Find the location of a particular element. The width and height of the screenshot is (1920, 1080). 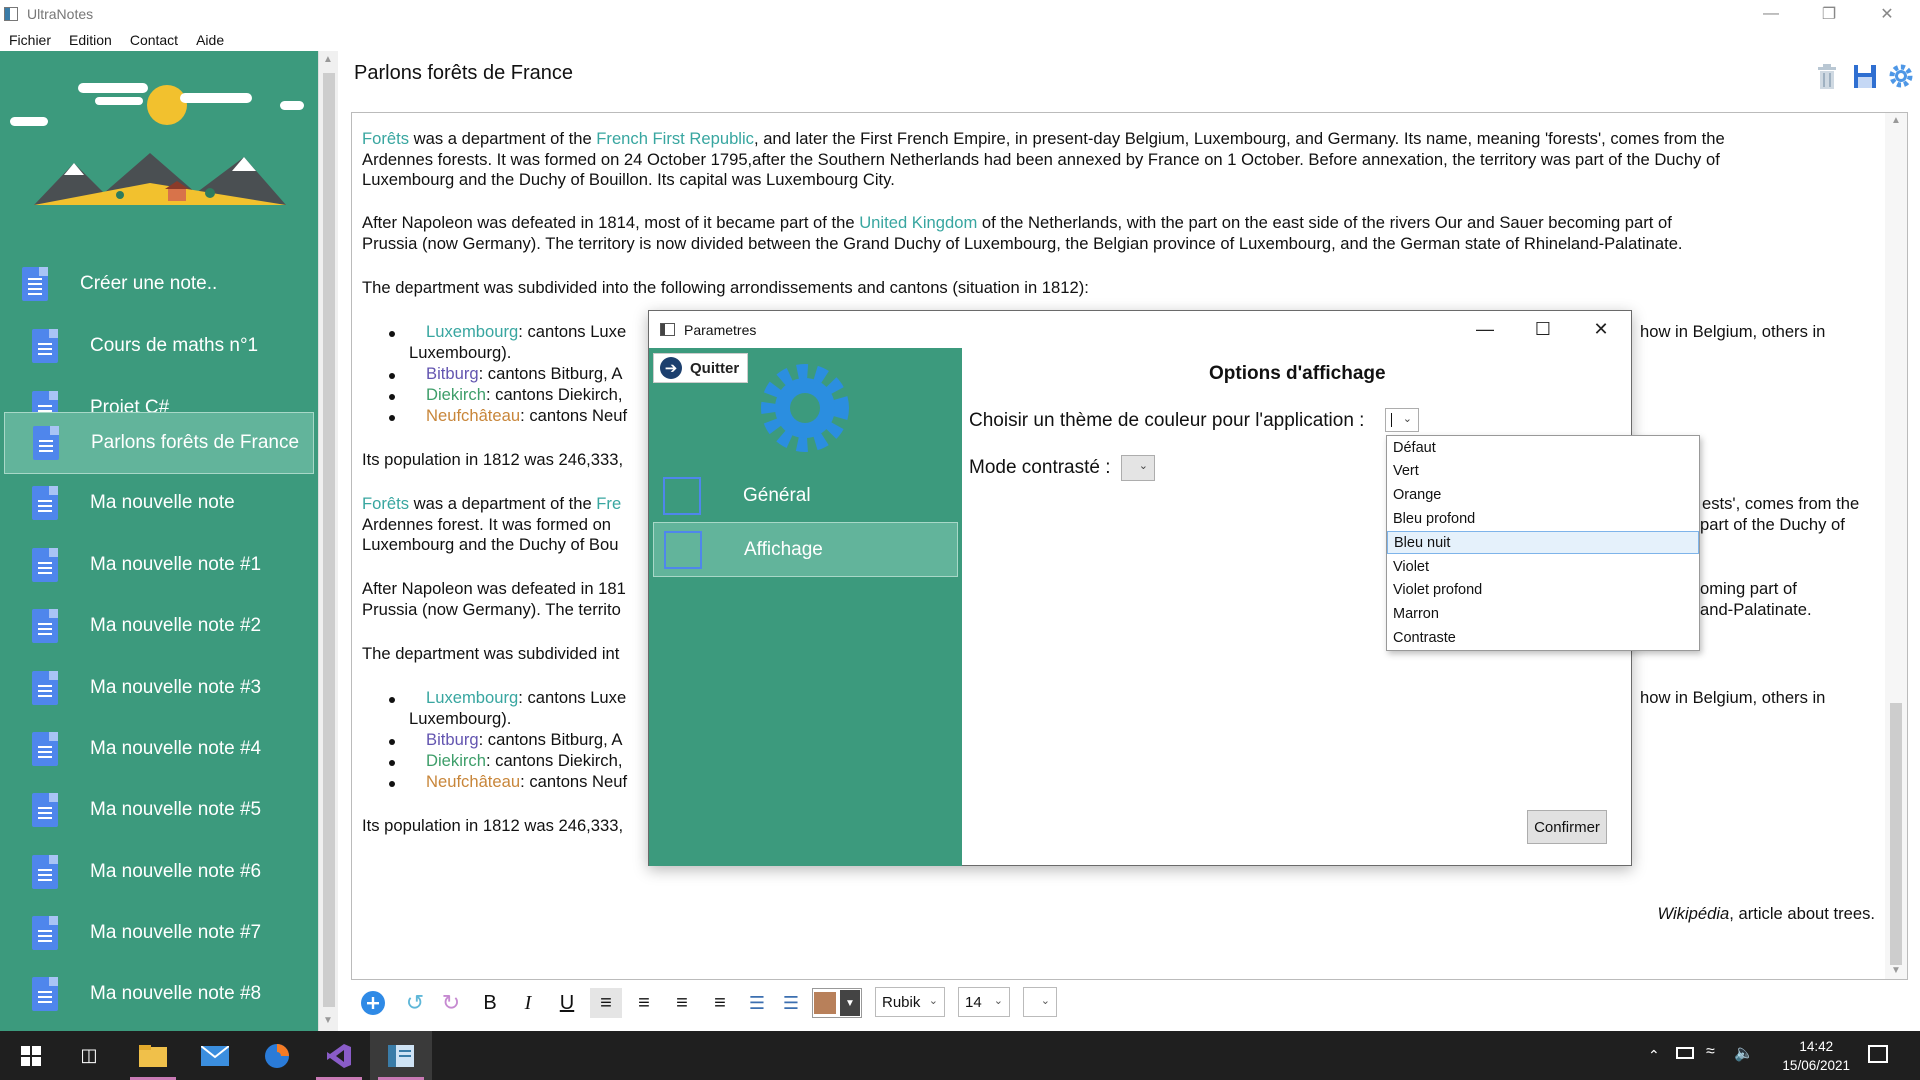

wifi-icon: ≈ is located at coordinates (1710, 1052).